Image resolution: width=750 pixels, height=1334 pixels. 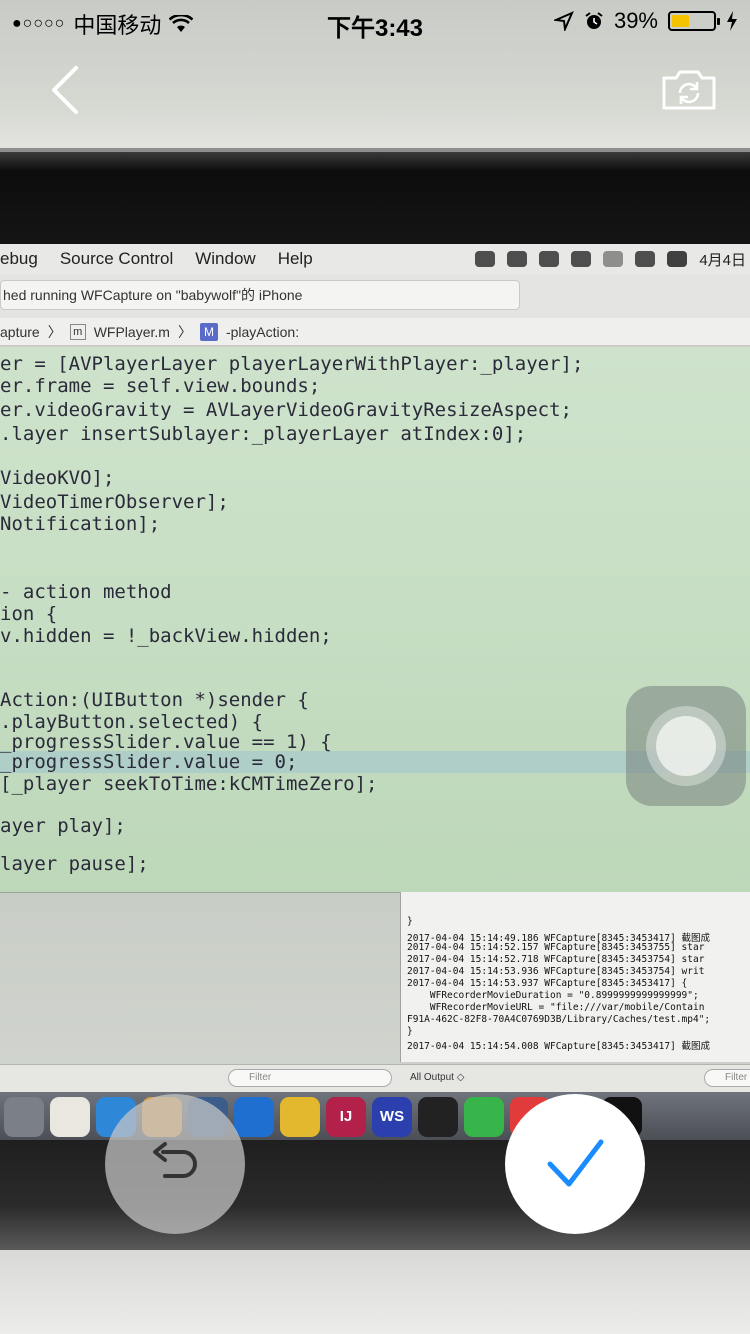 I want to click on desk-surface, so click(x=375, y=1292).